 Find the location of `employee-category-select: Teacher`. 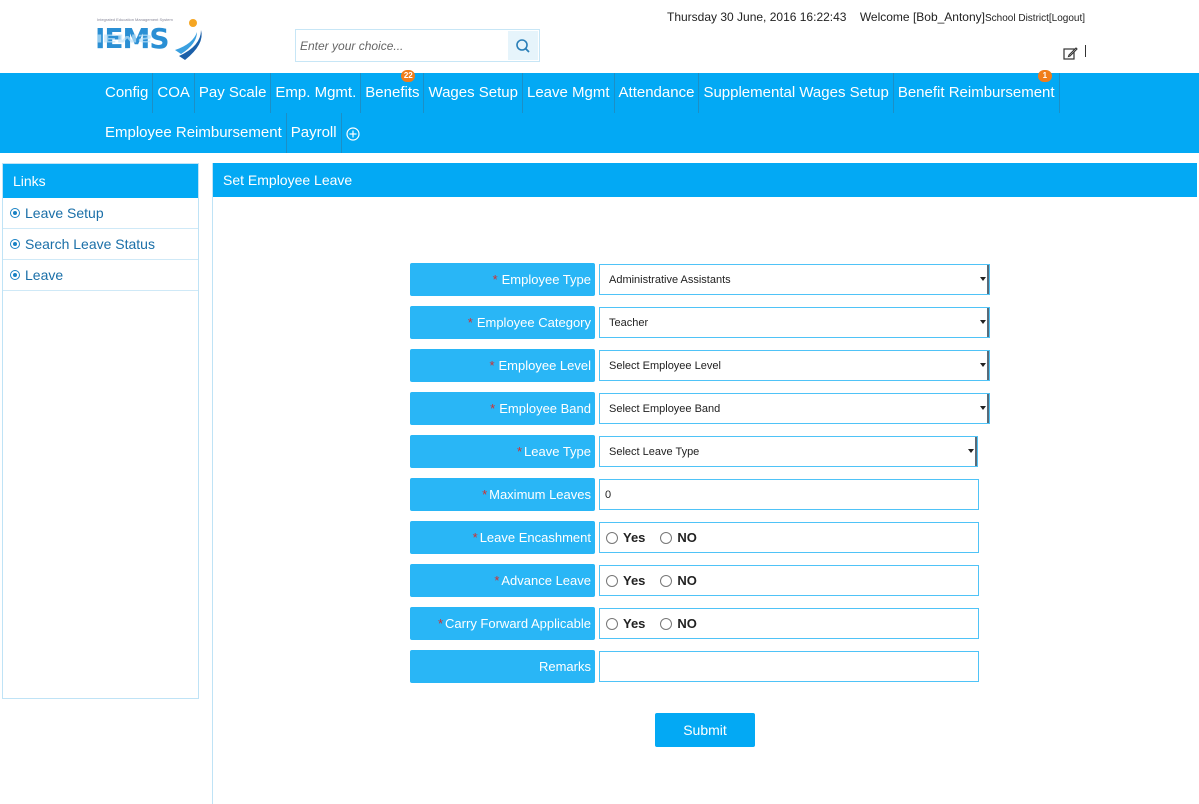

employee-category-select: Teacher is located at coordinates (794, 322).